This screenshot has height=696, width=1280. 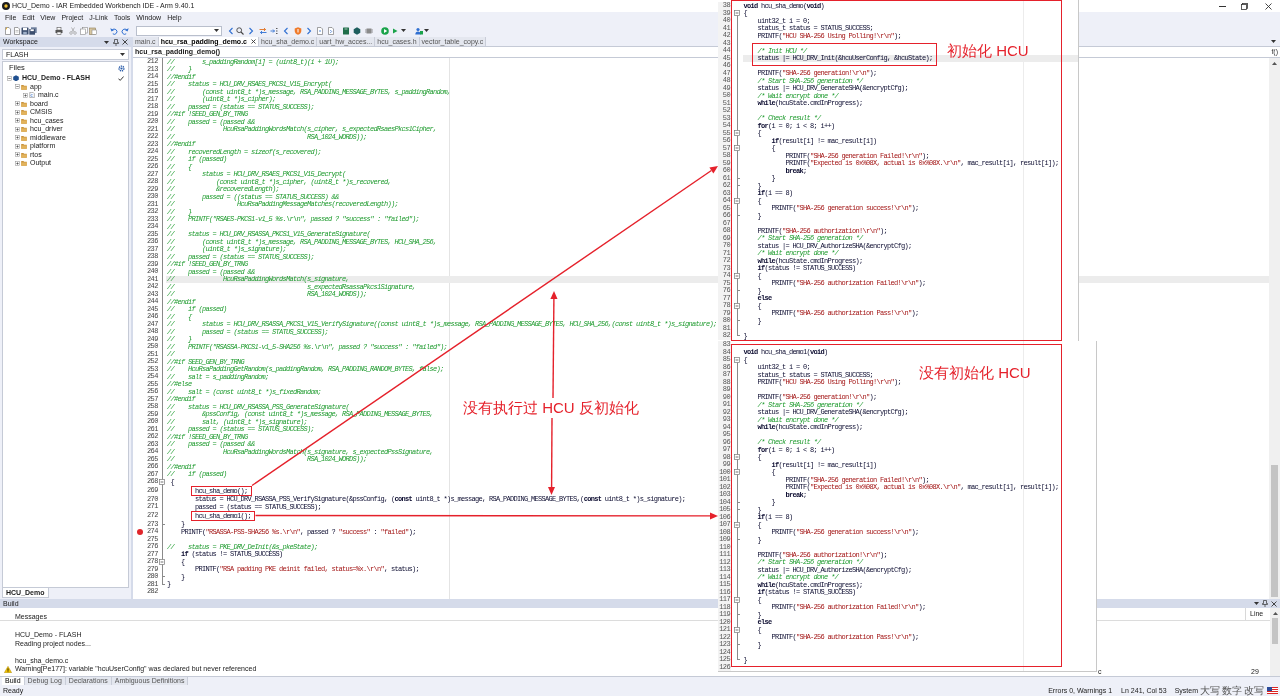 What do you see at coordinates (59, 30) in the screenshot?
I see `print-icon` at bounding box center [59, 30].